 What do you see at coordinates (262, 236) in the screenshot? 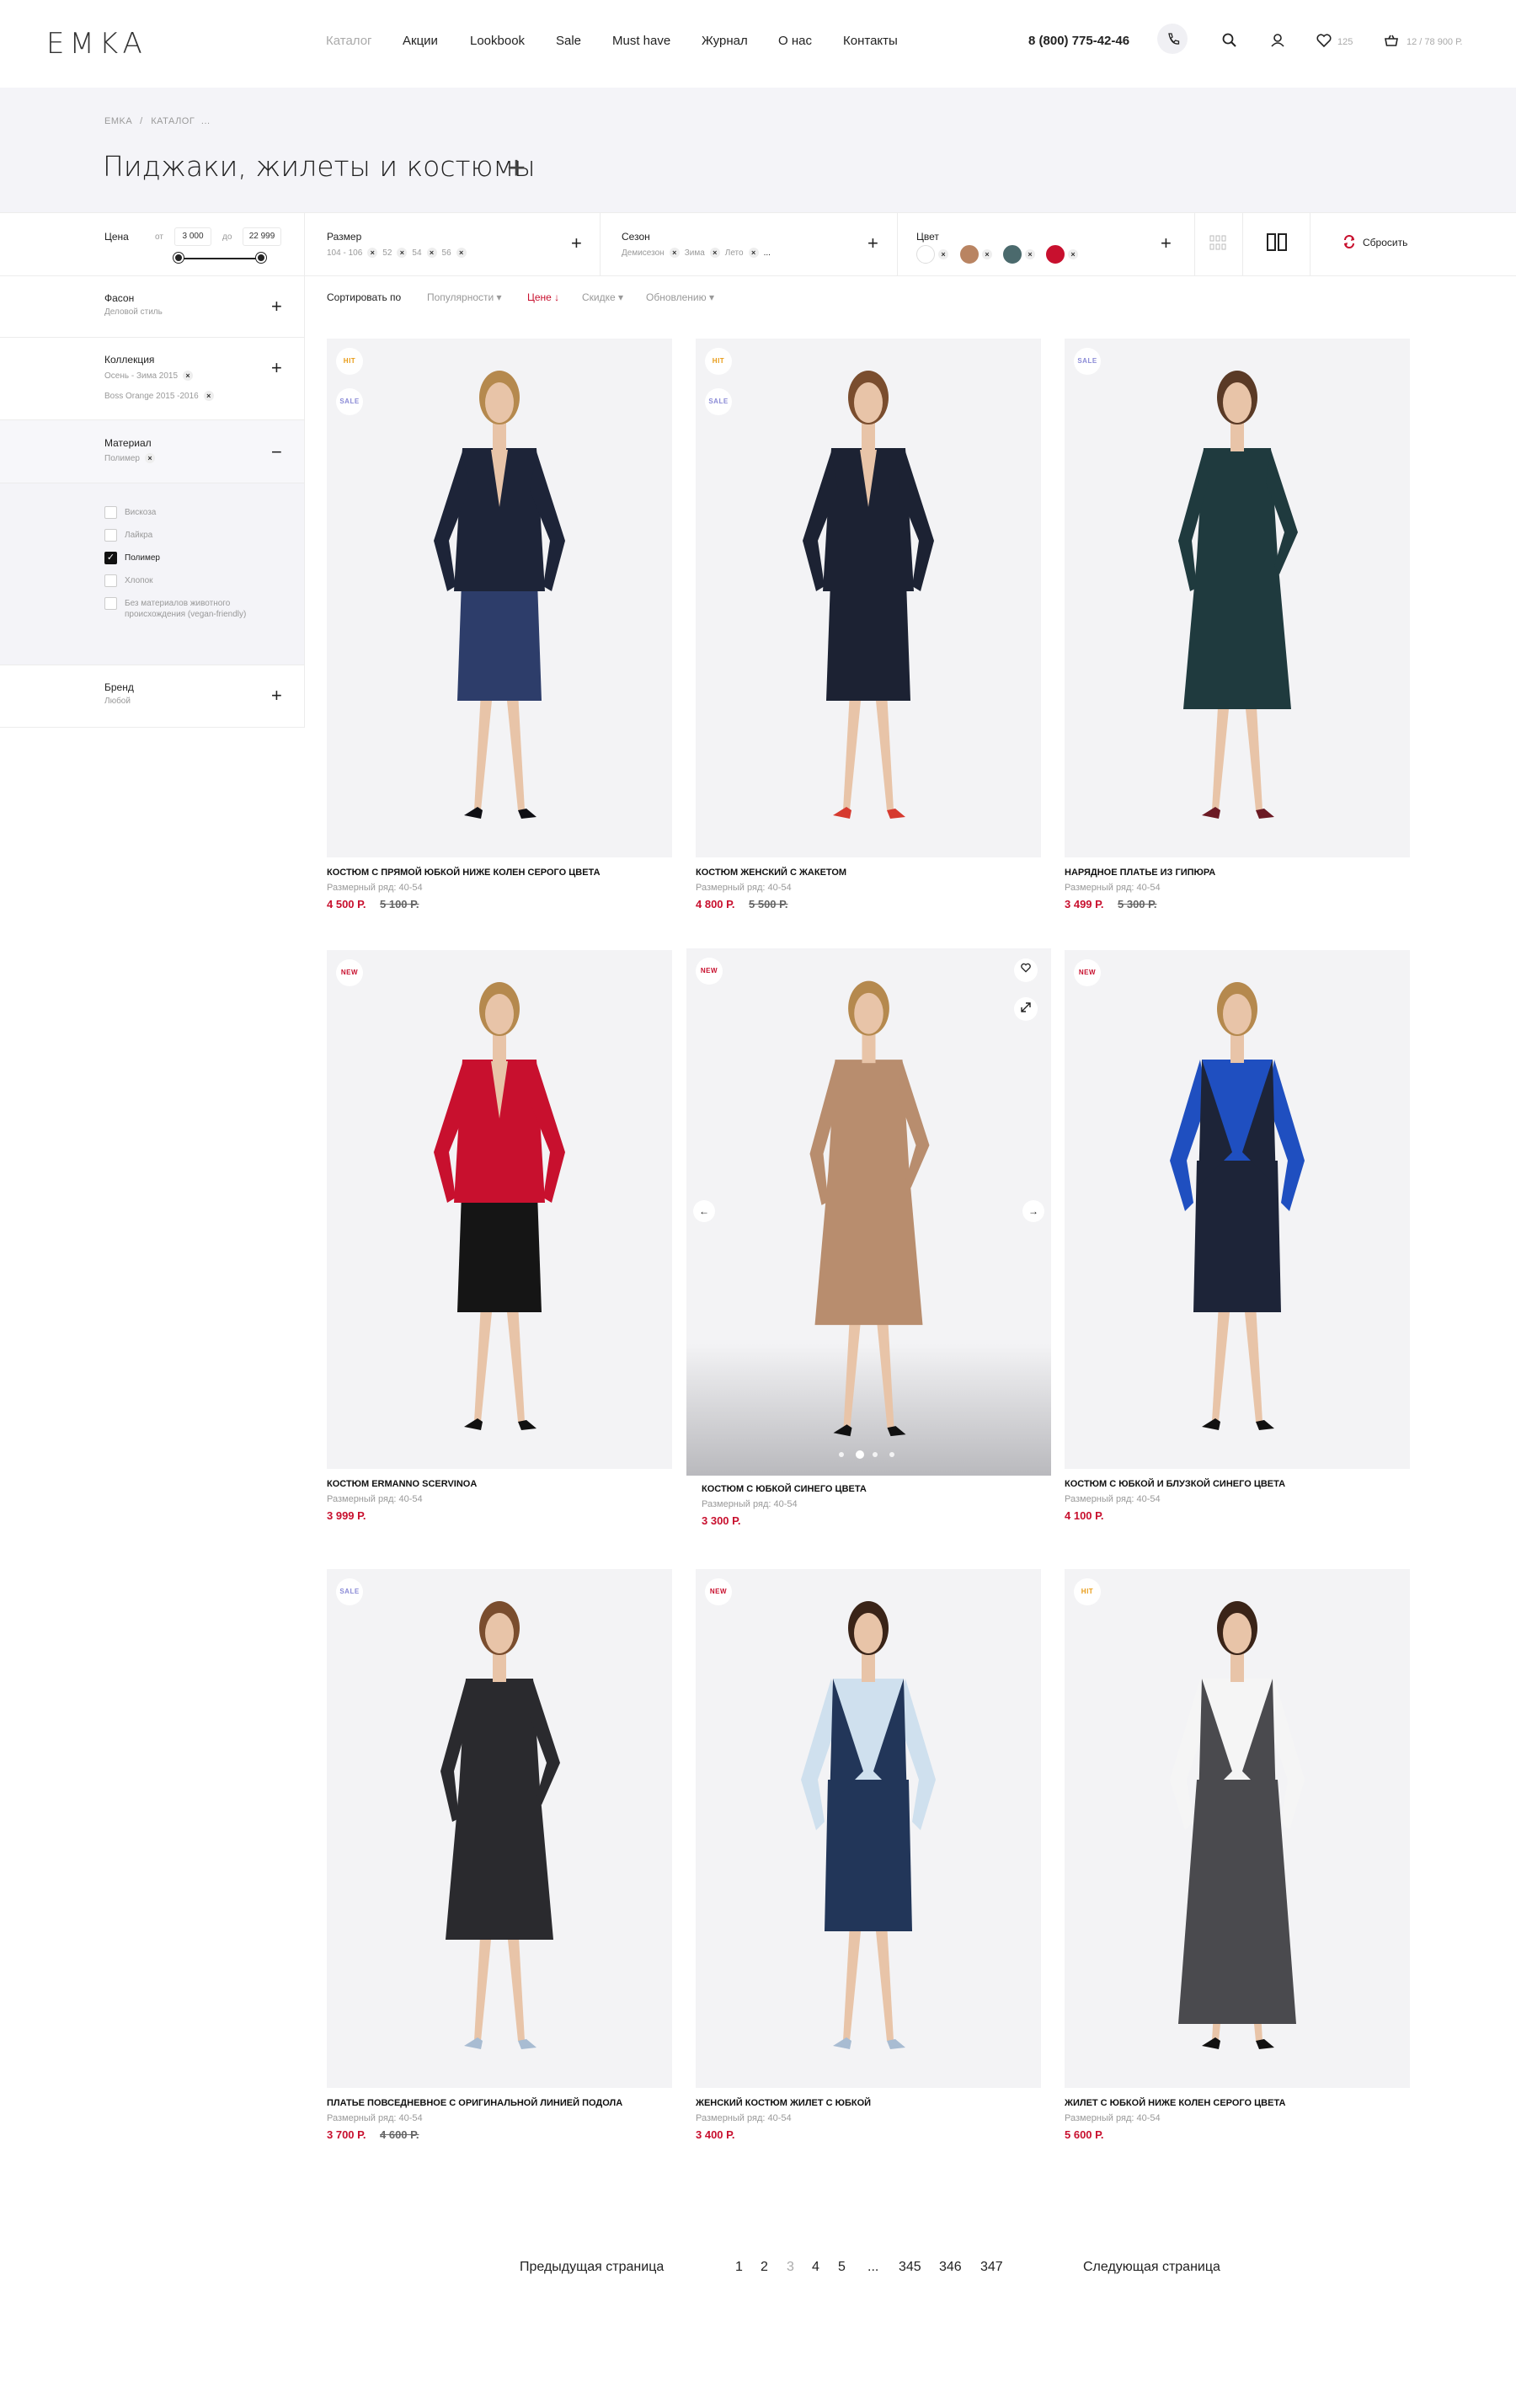
I see `price-to-input: 22 999` at bounding box center [262, 236].